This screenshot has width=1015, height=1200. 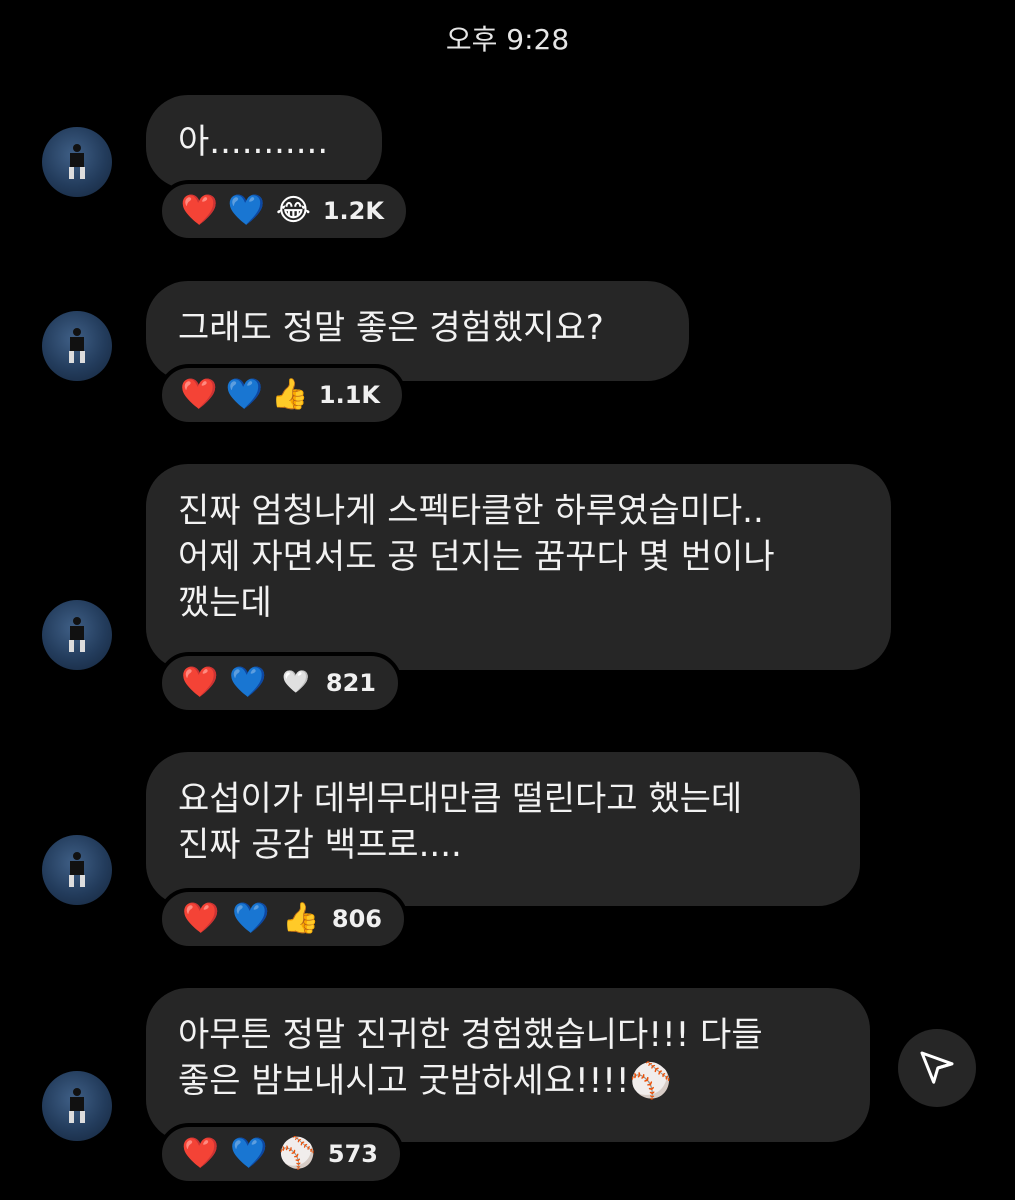 I want to click on reaction-count: 1.1K, so click(x=349, y=395).